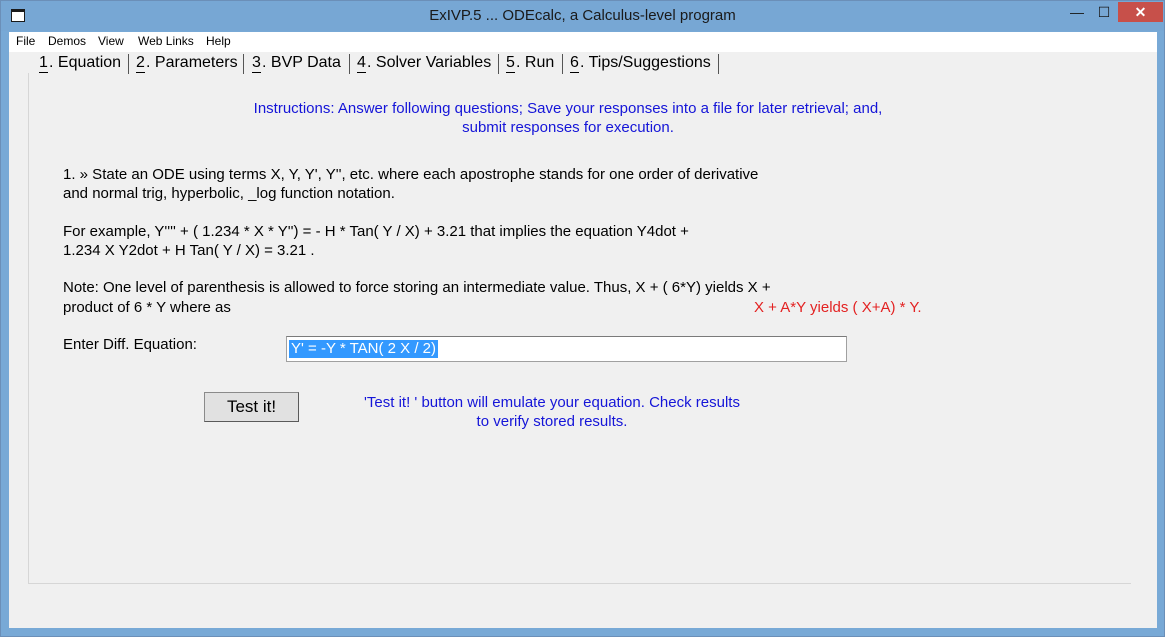 This screenshot has height=637, width=1165. I want to click on menu-bar: File Demos View Web Links Help, so click(583, 42).